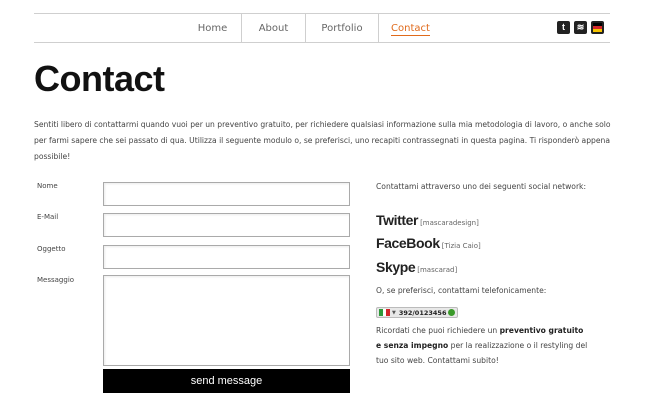 The width and height of the screenshot is (650, 419). Describe the element at coordinates (394, 313) in the screenshot. I see `chevron-down-icon: ▼` at that location.